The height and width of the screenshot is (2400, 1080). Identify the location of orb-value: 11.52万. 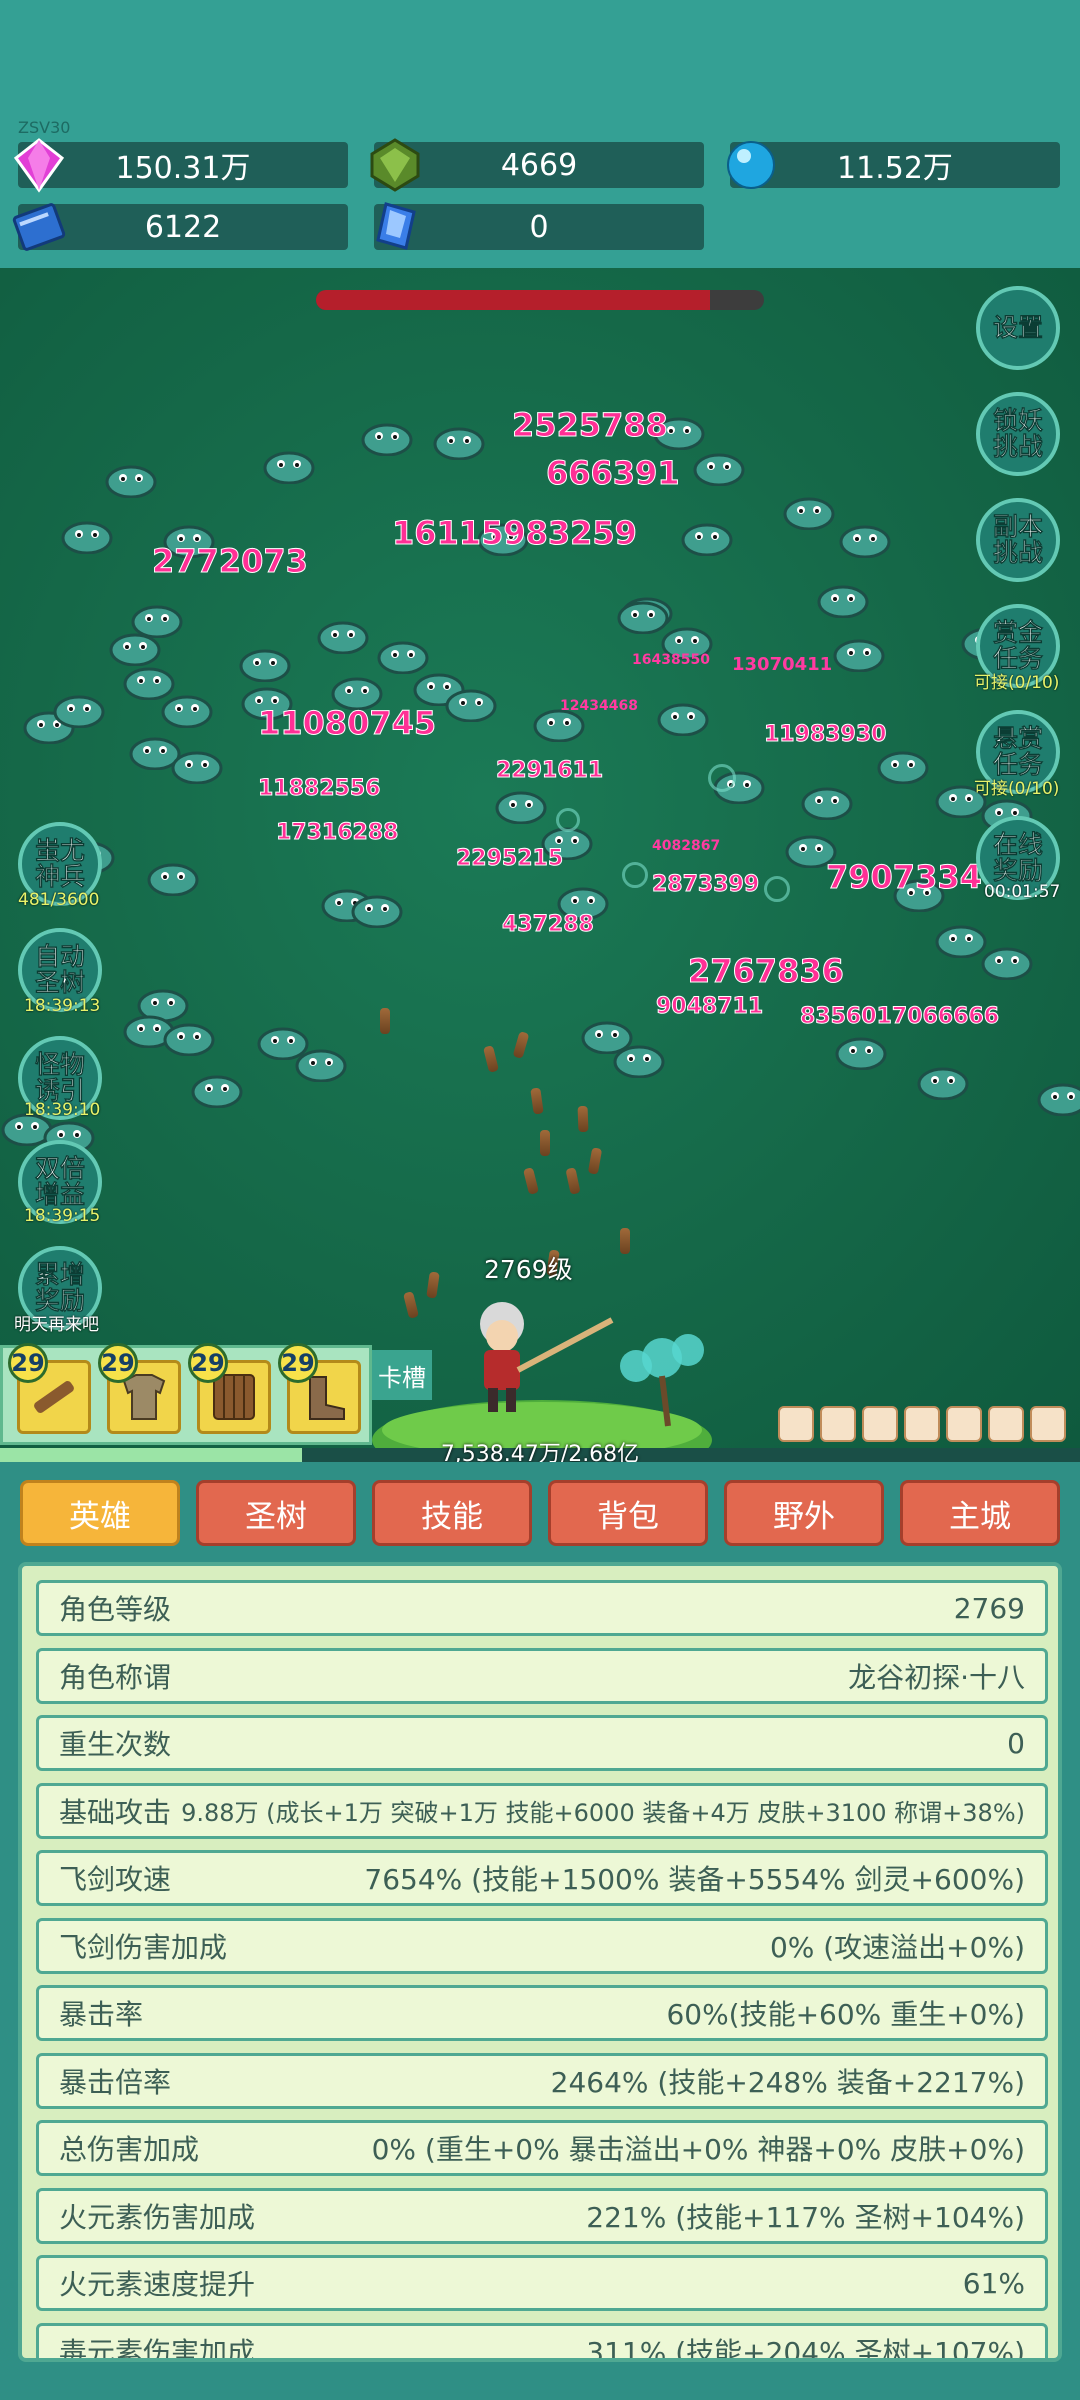
(895, 168).